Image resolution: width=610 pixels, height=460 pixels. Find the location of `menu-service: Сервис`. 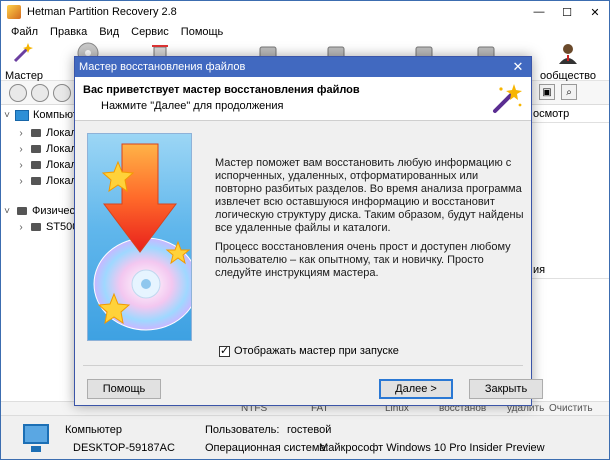

menu-service: Сервис is located at coordinates (150, 32).